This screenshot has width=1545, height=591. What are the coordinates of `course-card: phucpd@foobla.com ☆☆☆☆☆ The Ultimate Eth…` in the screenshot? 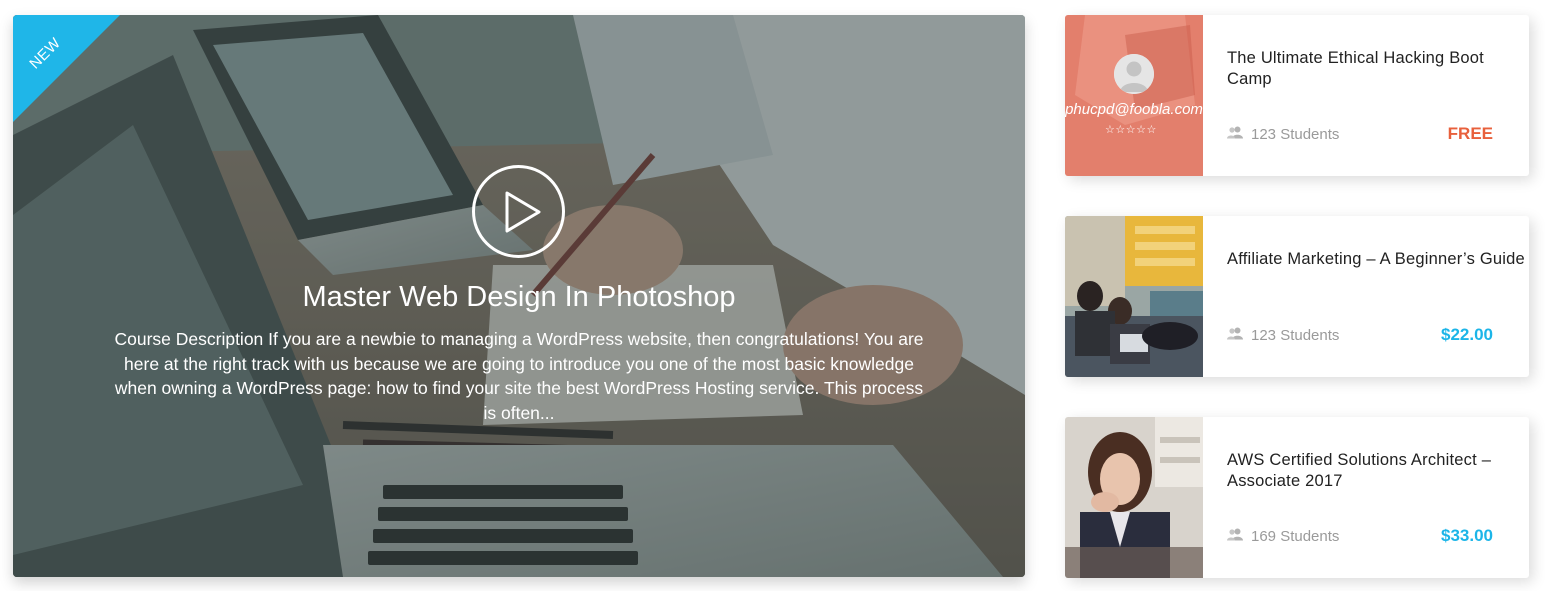 It's located at (1297, 95).